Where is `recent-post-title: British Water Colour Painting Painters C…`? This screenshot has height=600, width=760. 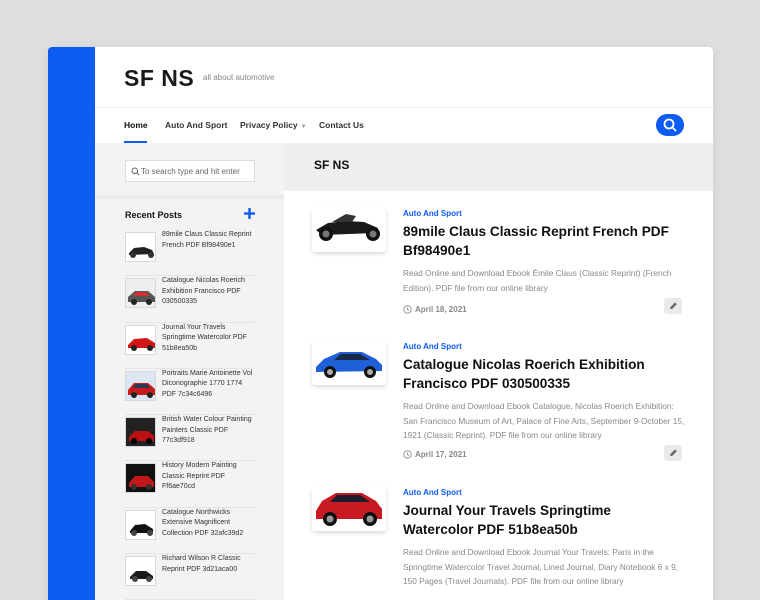 recent-post-title: British Water Colour Painting Painters C… is located at coordinates (209, 431).